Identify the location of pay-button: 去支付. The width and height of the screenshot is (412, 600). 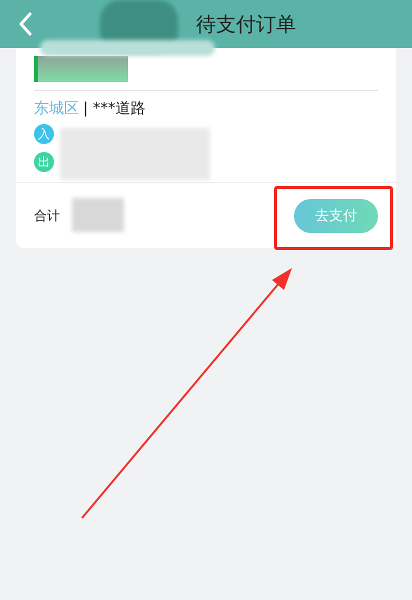
(336, 215).